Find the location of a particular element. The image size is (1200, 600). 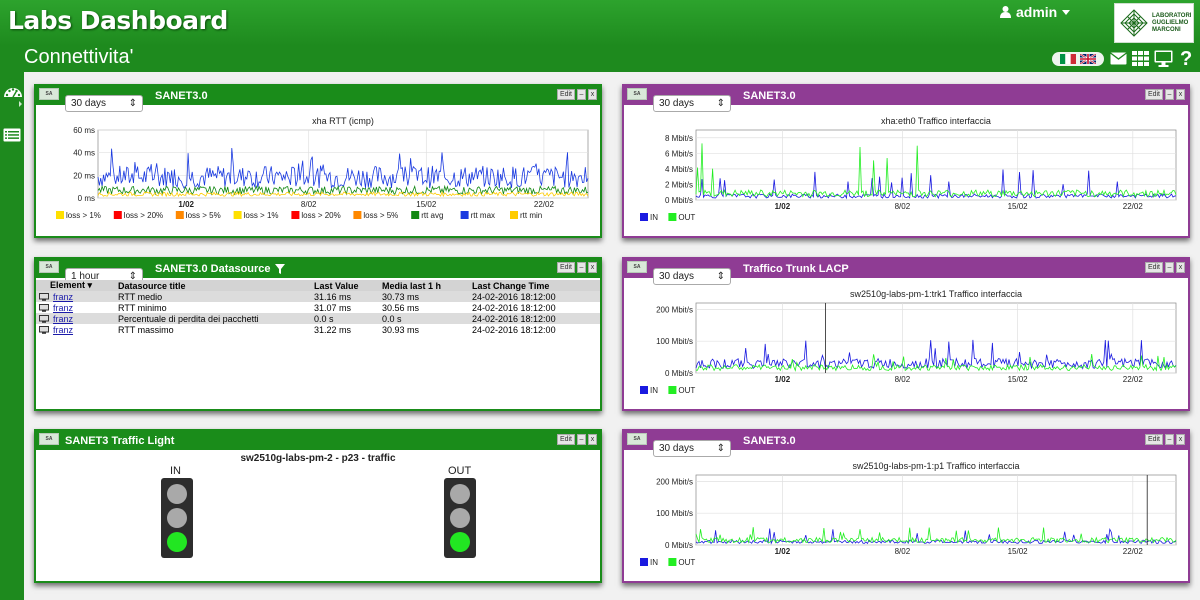

list-icon is located at coordinates (12, 135).